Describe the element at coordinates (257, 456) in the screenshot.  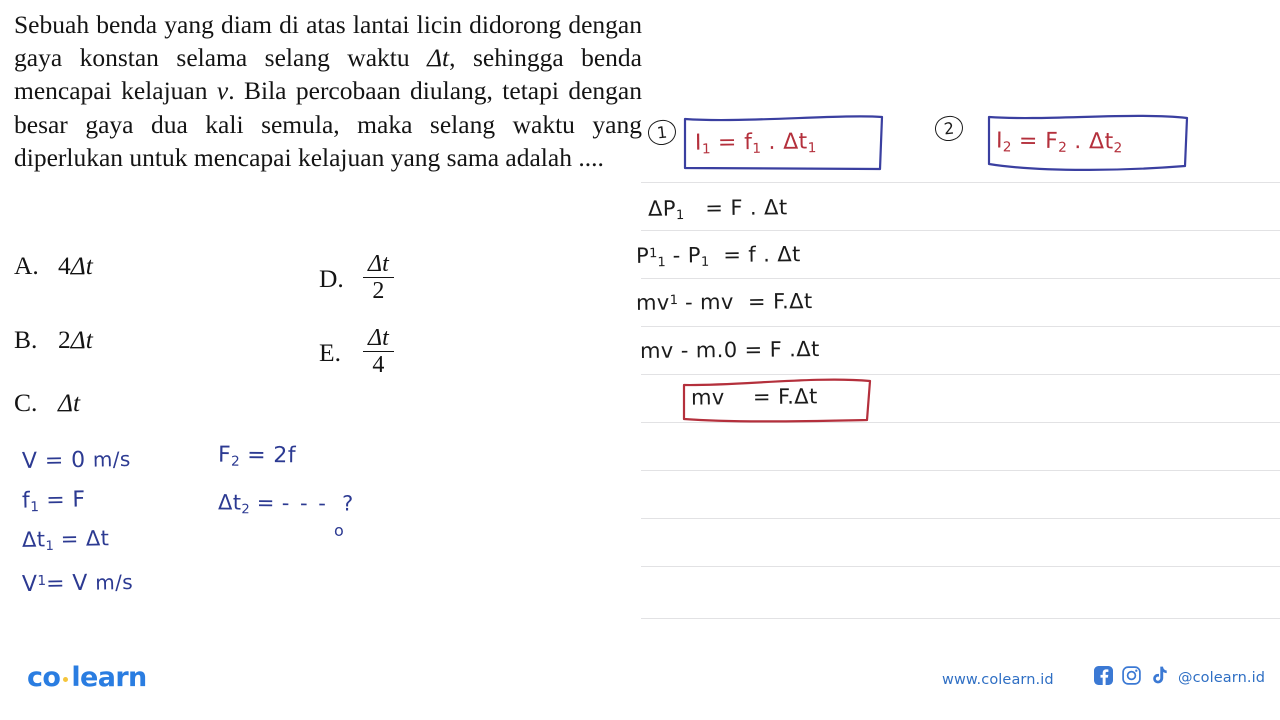
I see `handwritten-note-f2: F2 = 2f` at that location.